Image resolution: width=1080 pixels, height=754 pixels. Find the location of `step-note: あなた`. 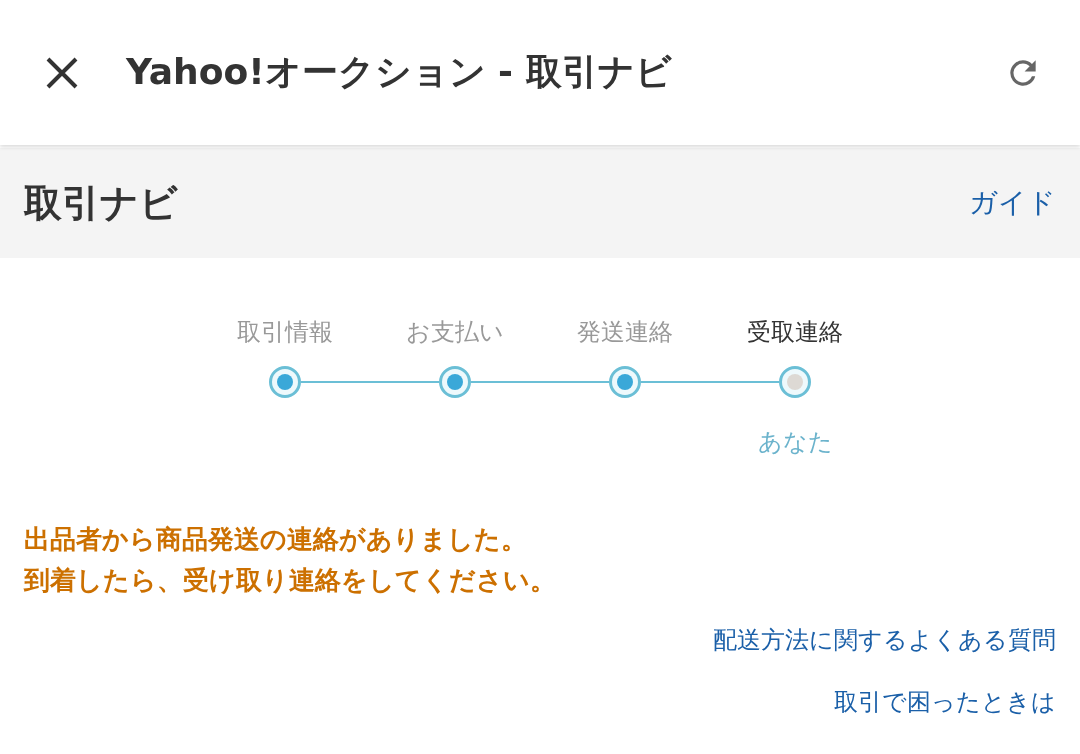

step-note: あなた is located at coordinates (795, 442).